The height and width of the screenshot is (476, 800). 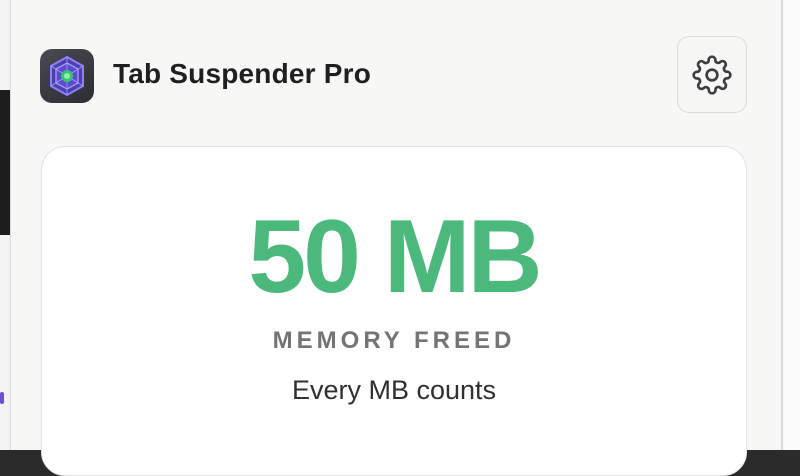 What do you see at coordinates (395, 257) in the screenshot?
I see `memory-freed-value: 50 MB` at bounding box center [395, 257].